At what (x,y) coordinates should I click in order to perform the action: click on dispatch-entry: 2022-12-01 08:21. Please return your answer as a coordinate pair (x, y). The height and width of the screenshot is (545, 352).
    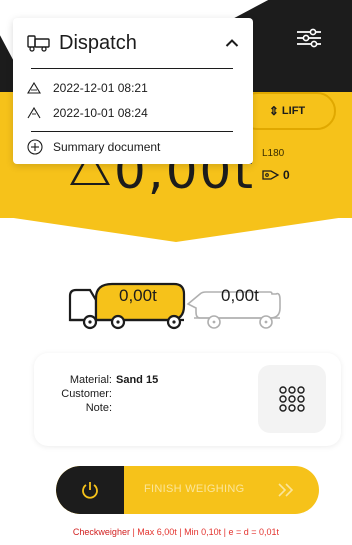
    Looking at the image, I should click on (133, 87).